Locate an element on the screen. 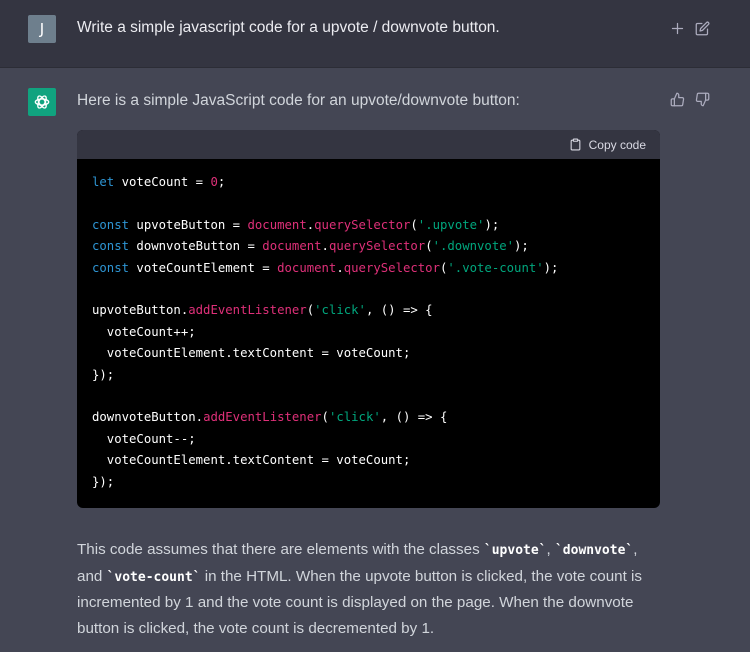 This screenshot has width=750, height=652. copy-code-button: Copy code is located at coordinates (607, 145).